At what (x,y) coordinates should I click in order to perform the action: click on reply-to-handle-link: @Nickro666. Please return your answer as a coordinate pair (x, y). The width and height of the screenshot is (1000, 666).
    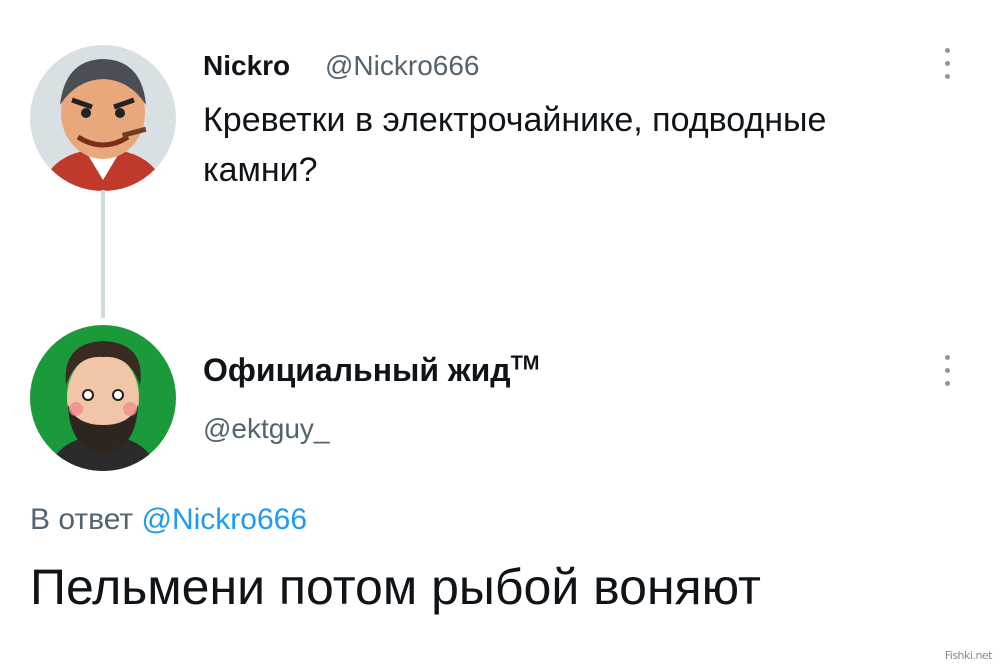
    Looking at the image, I should click on (224, 519).